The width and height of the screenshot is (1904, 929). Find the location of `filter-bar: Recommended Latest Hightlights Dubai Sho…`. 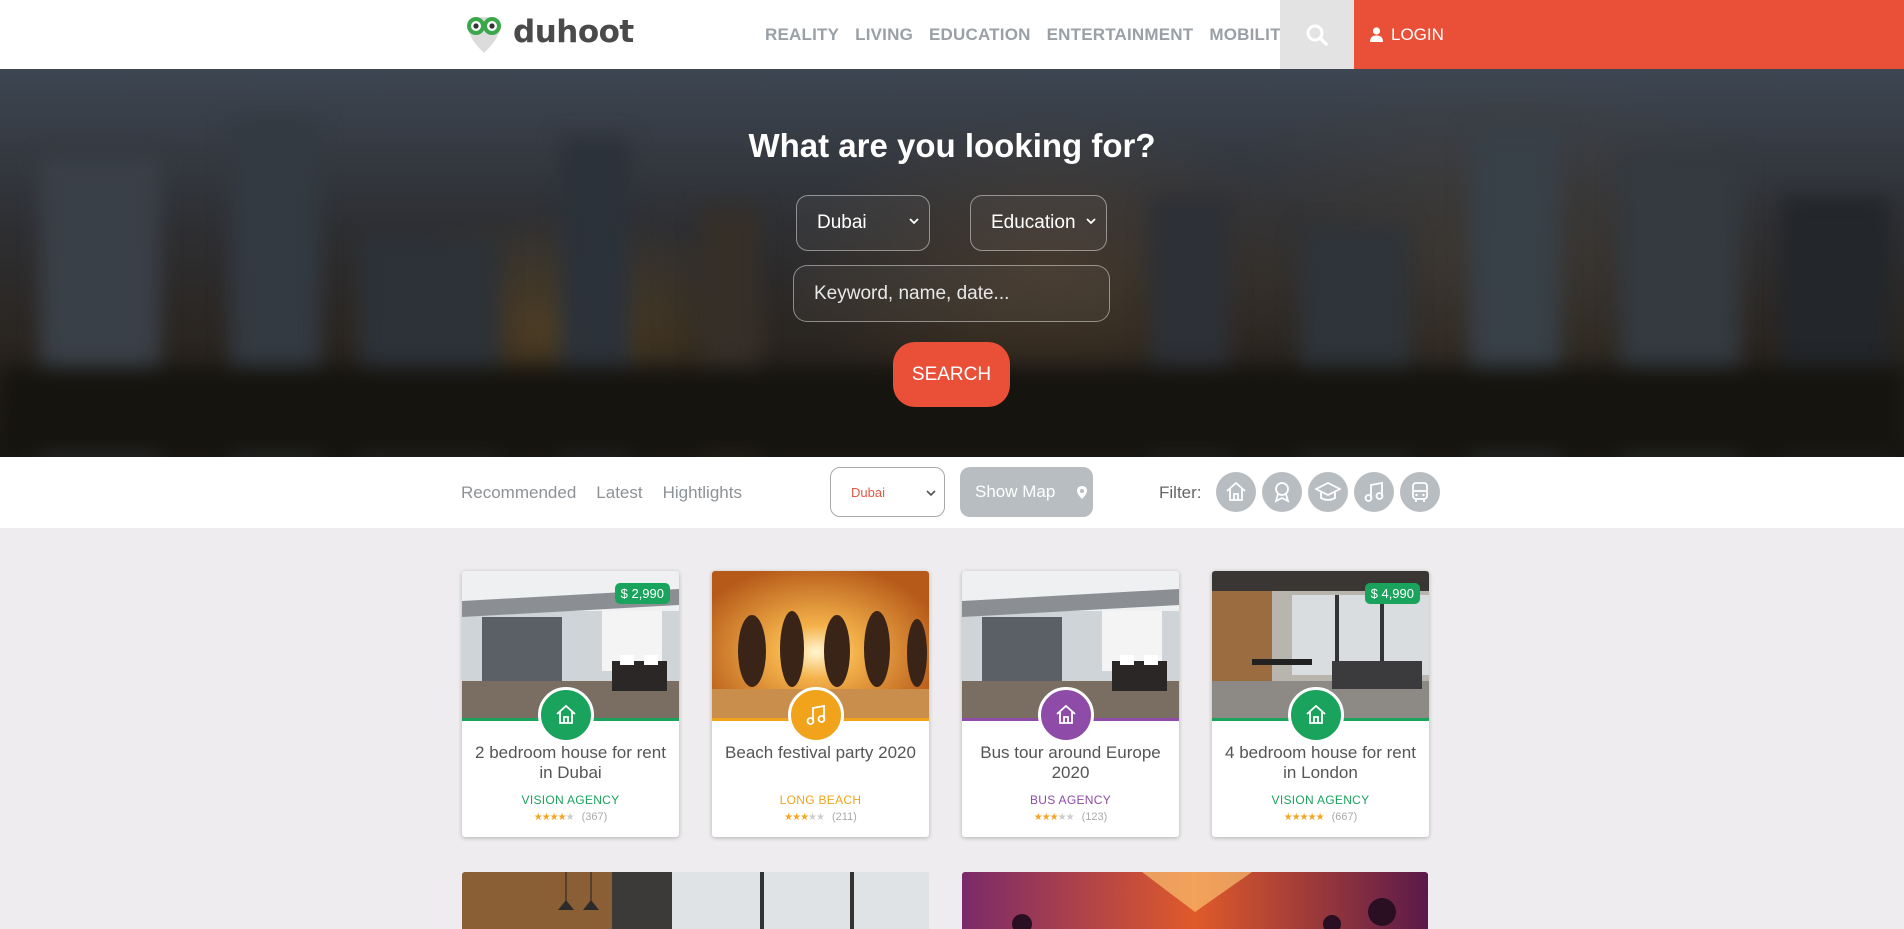

filter-bar: Recommended Latest Hightlights Dubai Sho… is located at coordinates (952, 492).